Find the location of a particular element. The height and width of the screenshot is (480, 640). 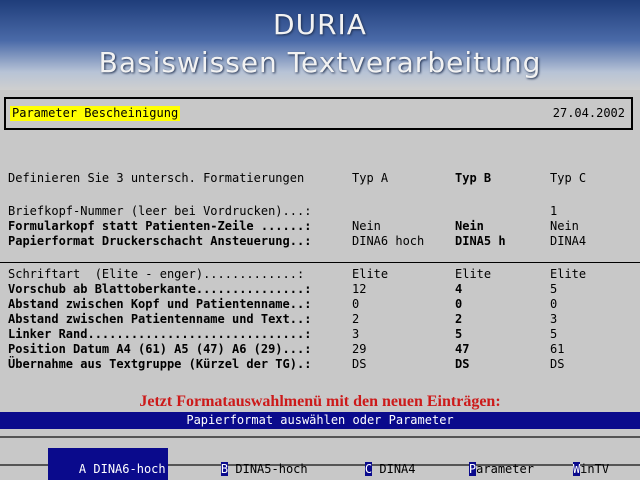

menu-item-wintv: WinTV is located at coordinates (576, 464).